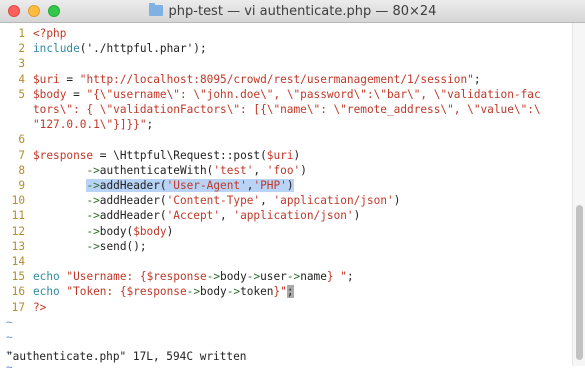  What do you see at coordinates (180, 155) in the screenshot?
I see `code-token: = \Httpful\Request::post(` at bounding box center [180, 155].